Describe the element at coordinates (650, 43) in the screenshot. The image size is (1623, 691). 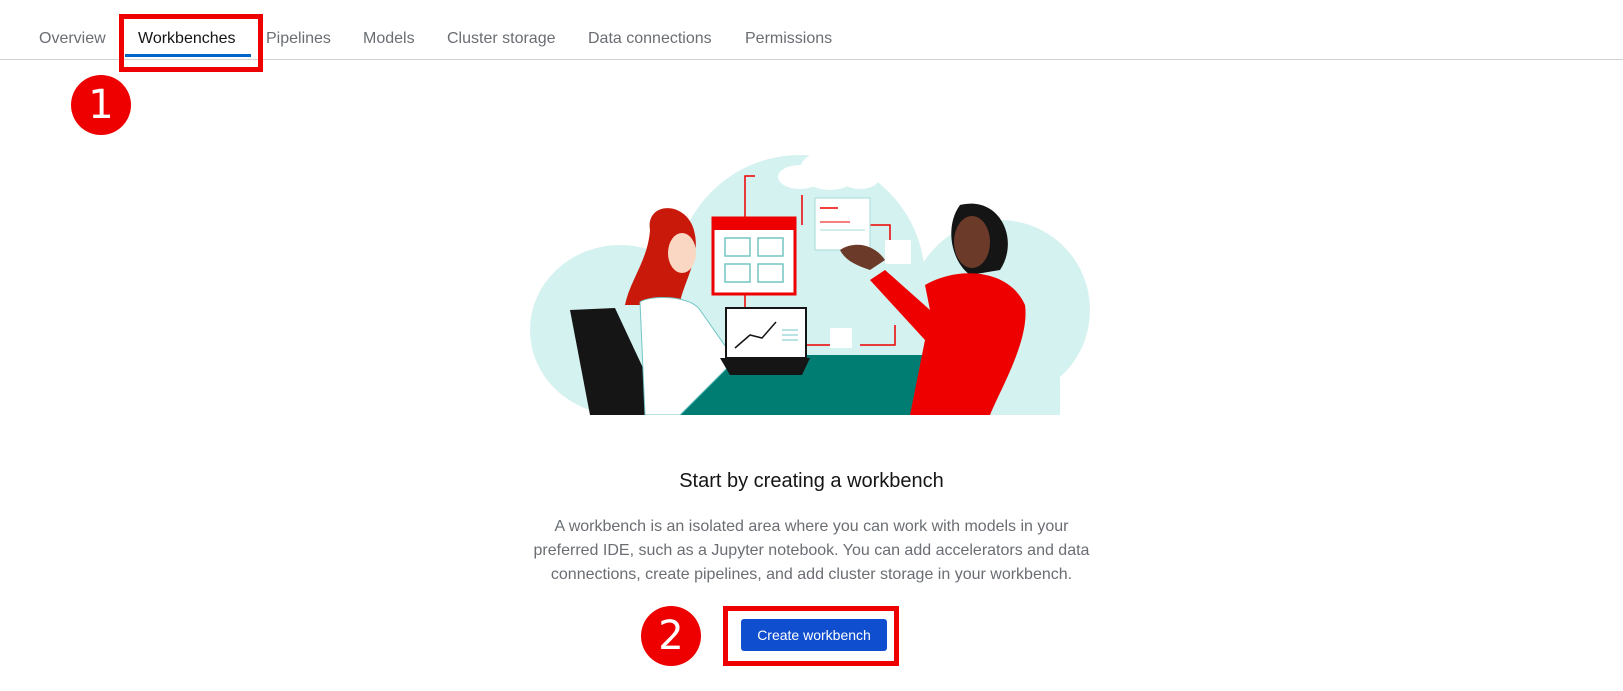
I see `tab-data-connections: Data connections` at that location.